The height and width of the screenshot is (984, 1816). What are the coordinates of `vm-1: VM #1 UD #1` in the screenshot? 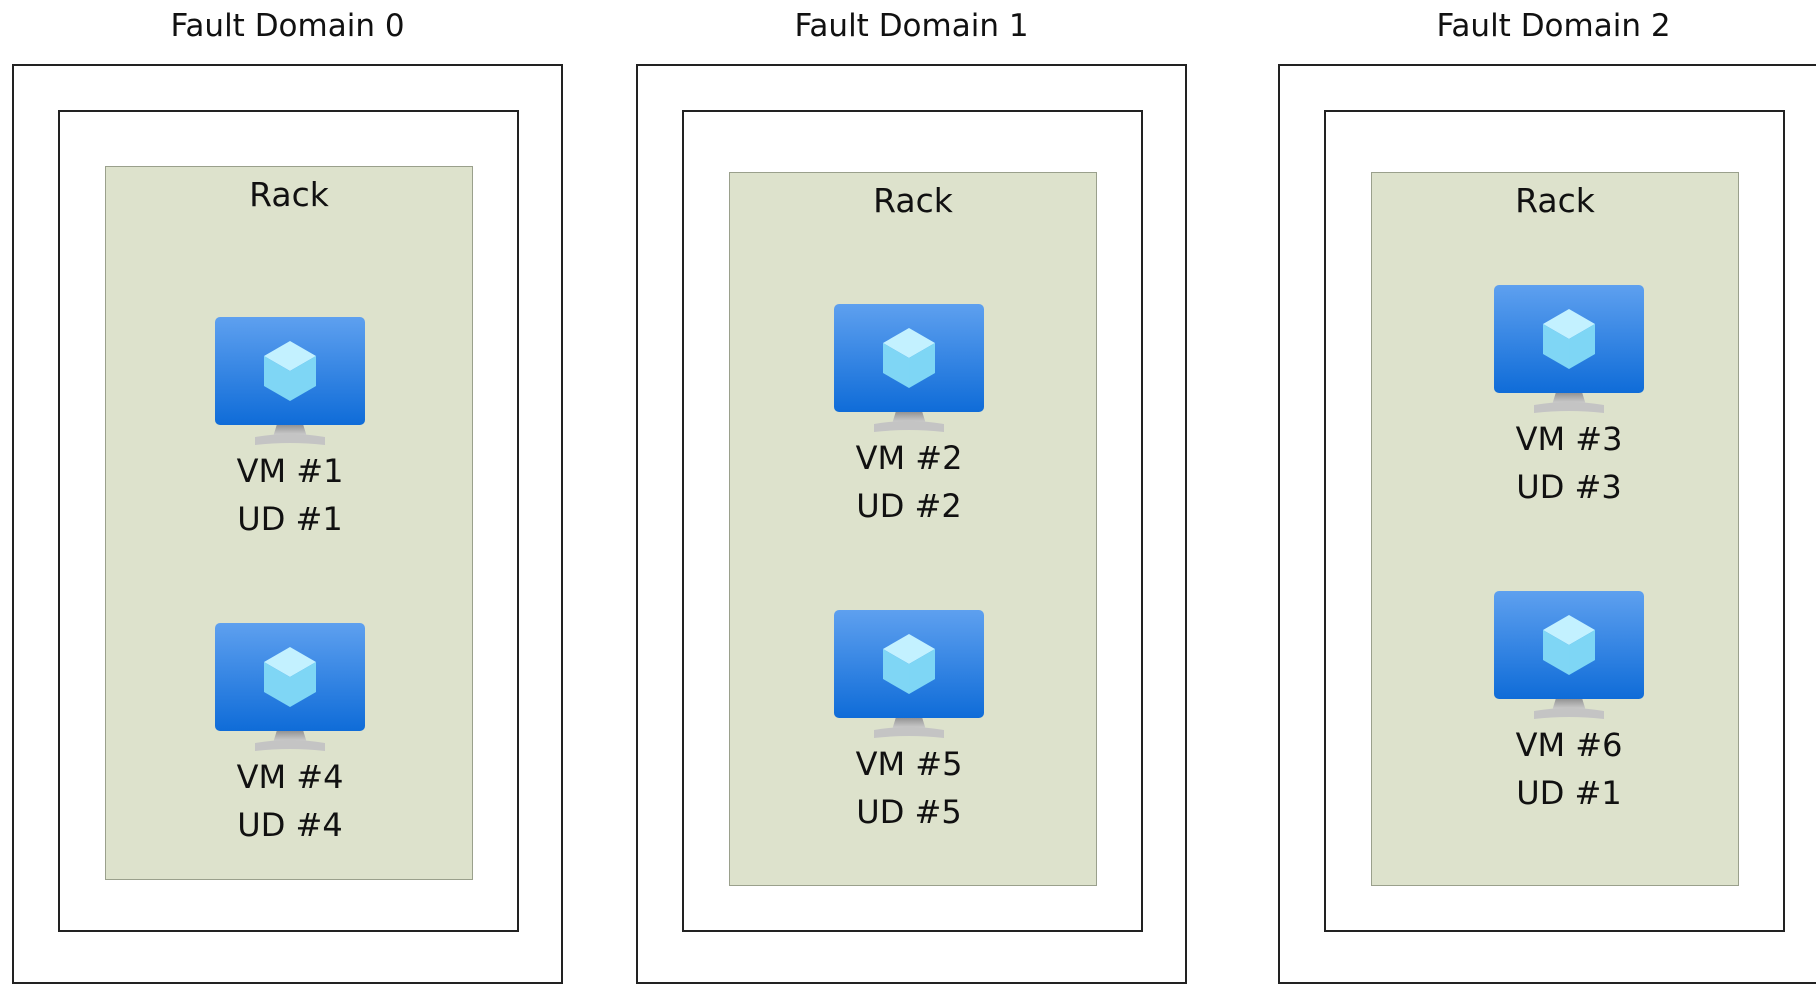 It's located at (290, 430).